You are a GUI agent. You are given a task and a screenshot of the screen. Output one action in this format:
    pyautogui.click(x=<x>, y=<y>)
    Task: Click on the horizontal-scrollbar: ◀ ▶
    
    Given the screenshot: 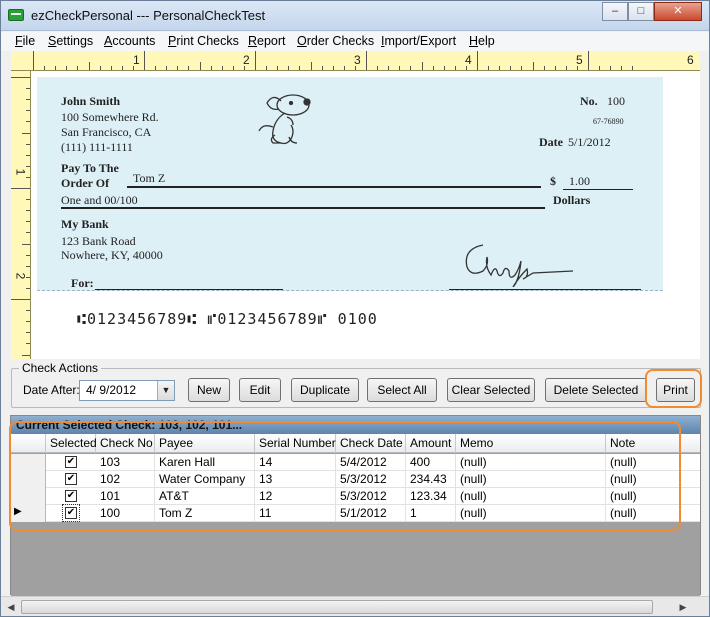 What is the action you would take?
    pyautogui.click(x=355, y=606)
    